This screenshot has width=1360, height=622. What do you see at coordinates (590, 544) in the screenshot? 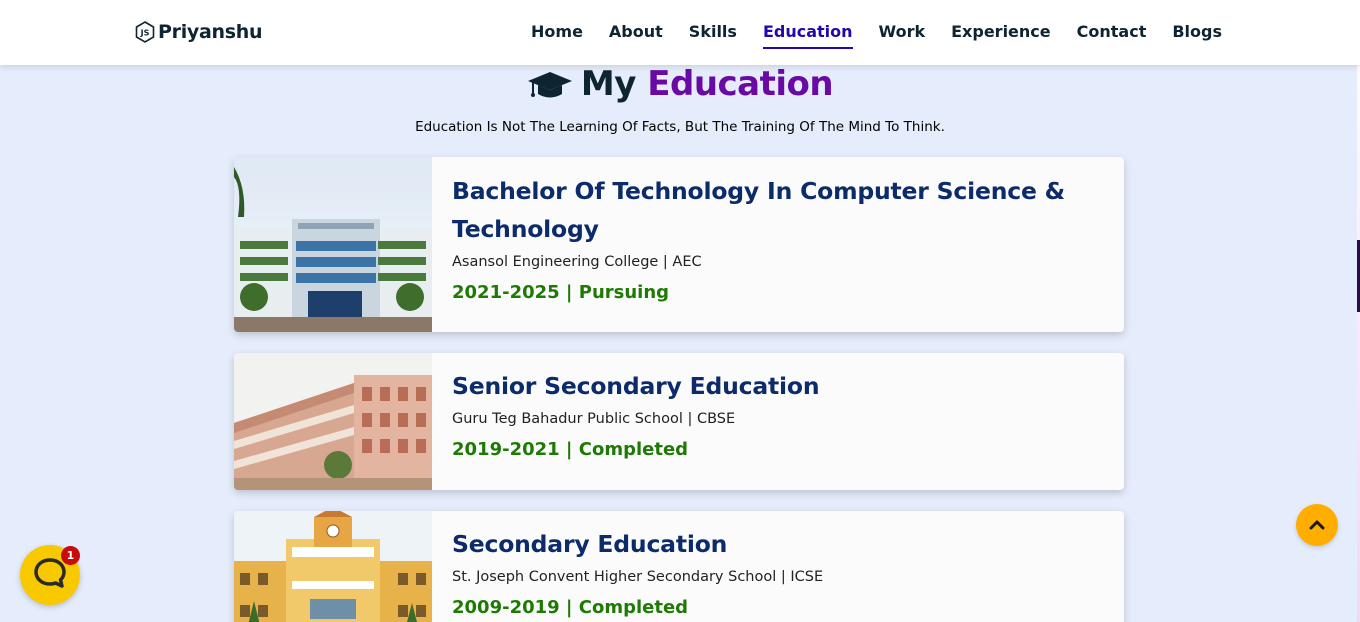
I see `degree-title: Secondary Education` at bounding box center [590, 544].